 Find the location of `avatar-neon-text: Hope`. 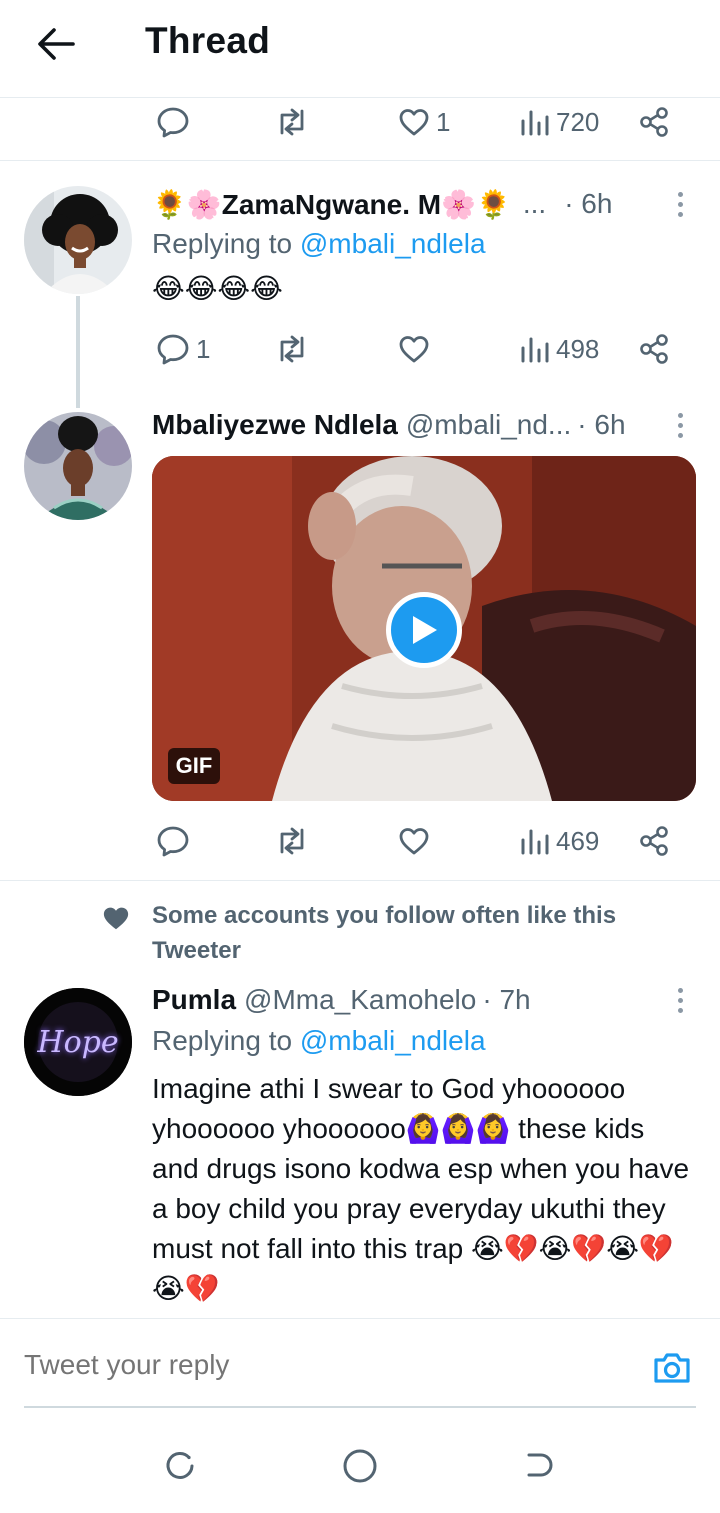

avatar-neon-text: Hope is located at coordinates (77, 1042).